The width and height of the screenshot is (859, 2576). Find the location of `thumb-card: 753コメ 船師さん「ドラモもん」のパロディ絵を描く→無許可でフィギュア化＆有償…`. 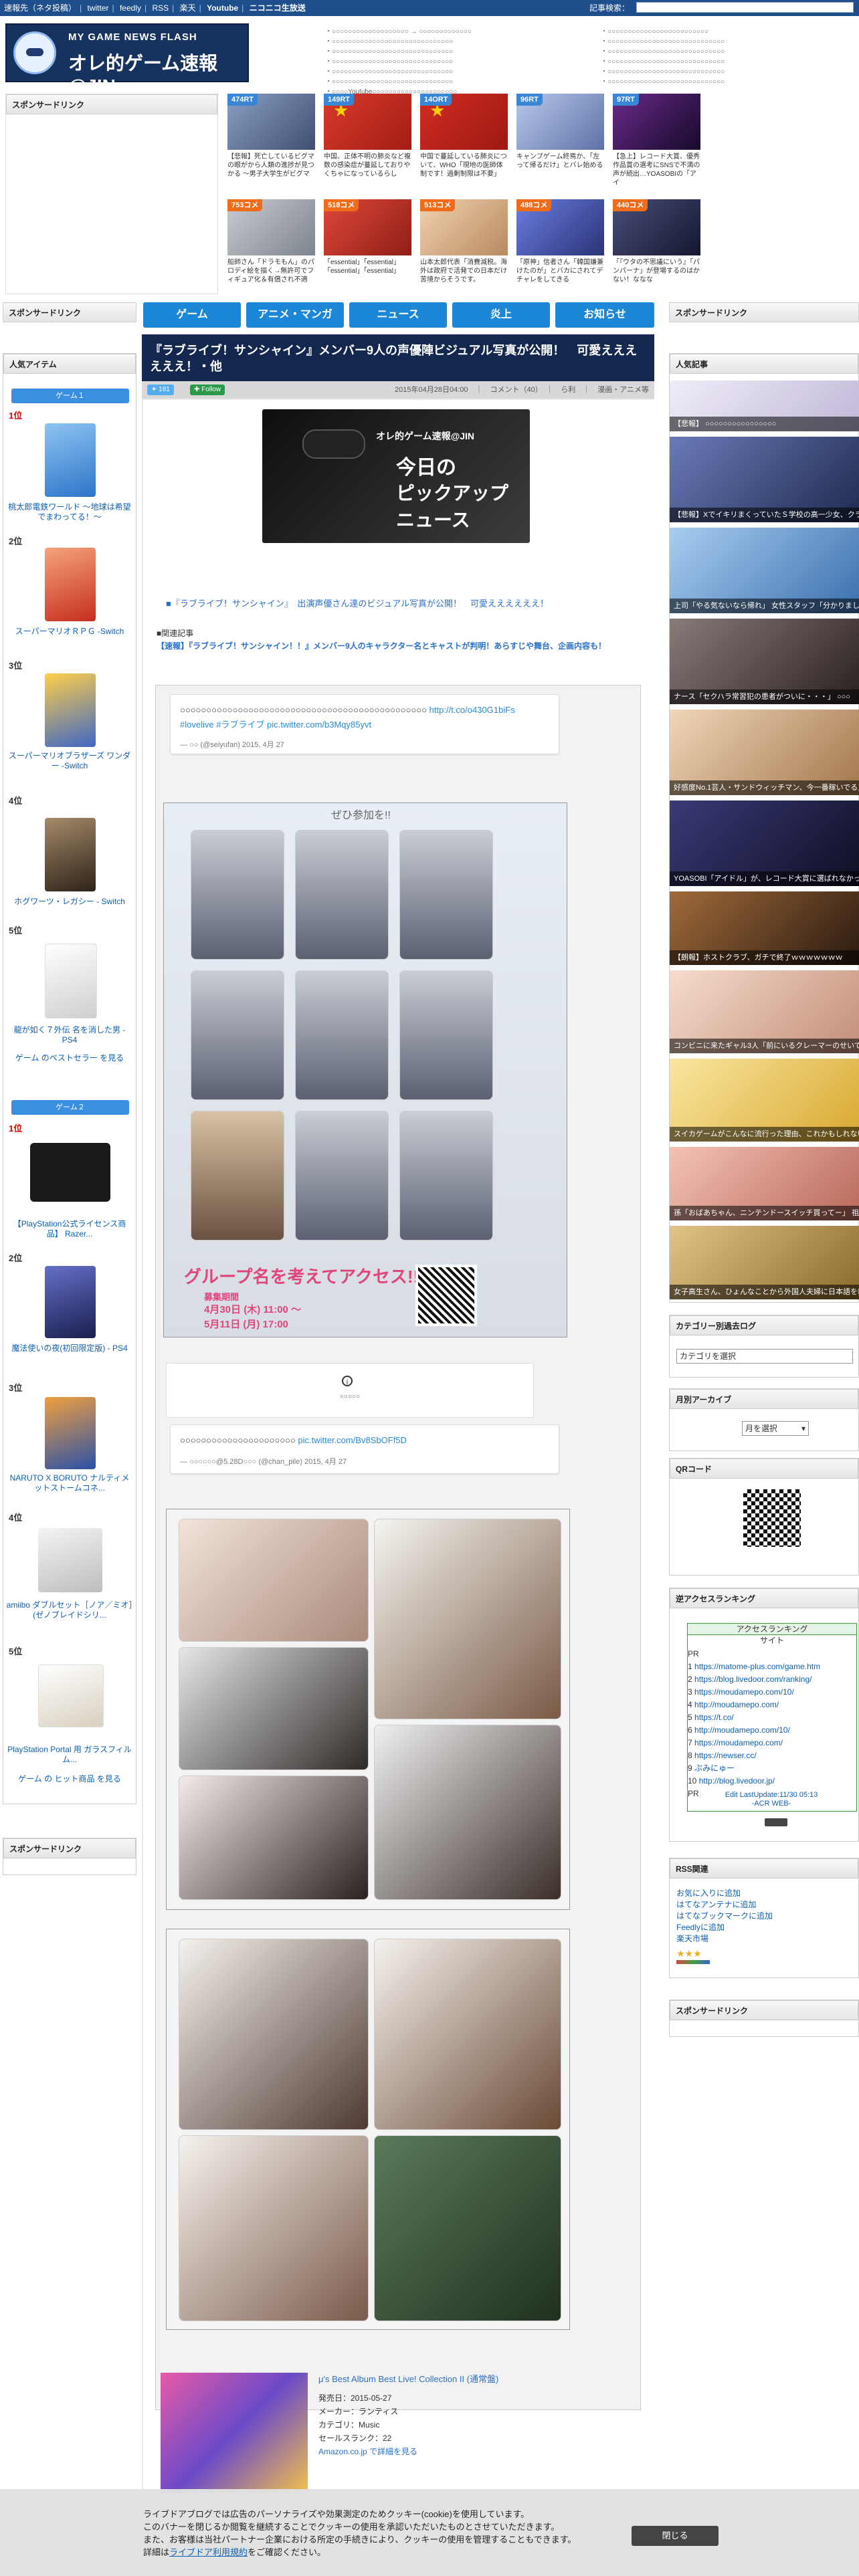

thumb-card: 753コメ 船師さん「ドラモもん」のパロディ絵を描く→無許可でフィギュア化＆有償… is located at coordinates (271, 248).